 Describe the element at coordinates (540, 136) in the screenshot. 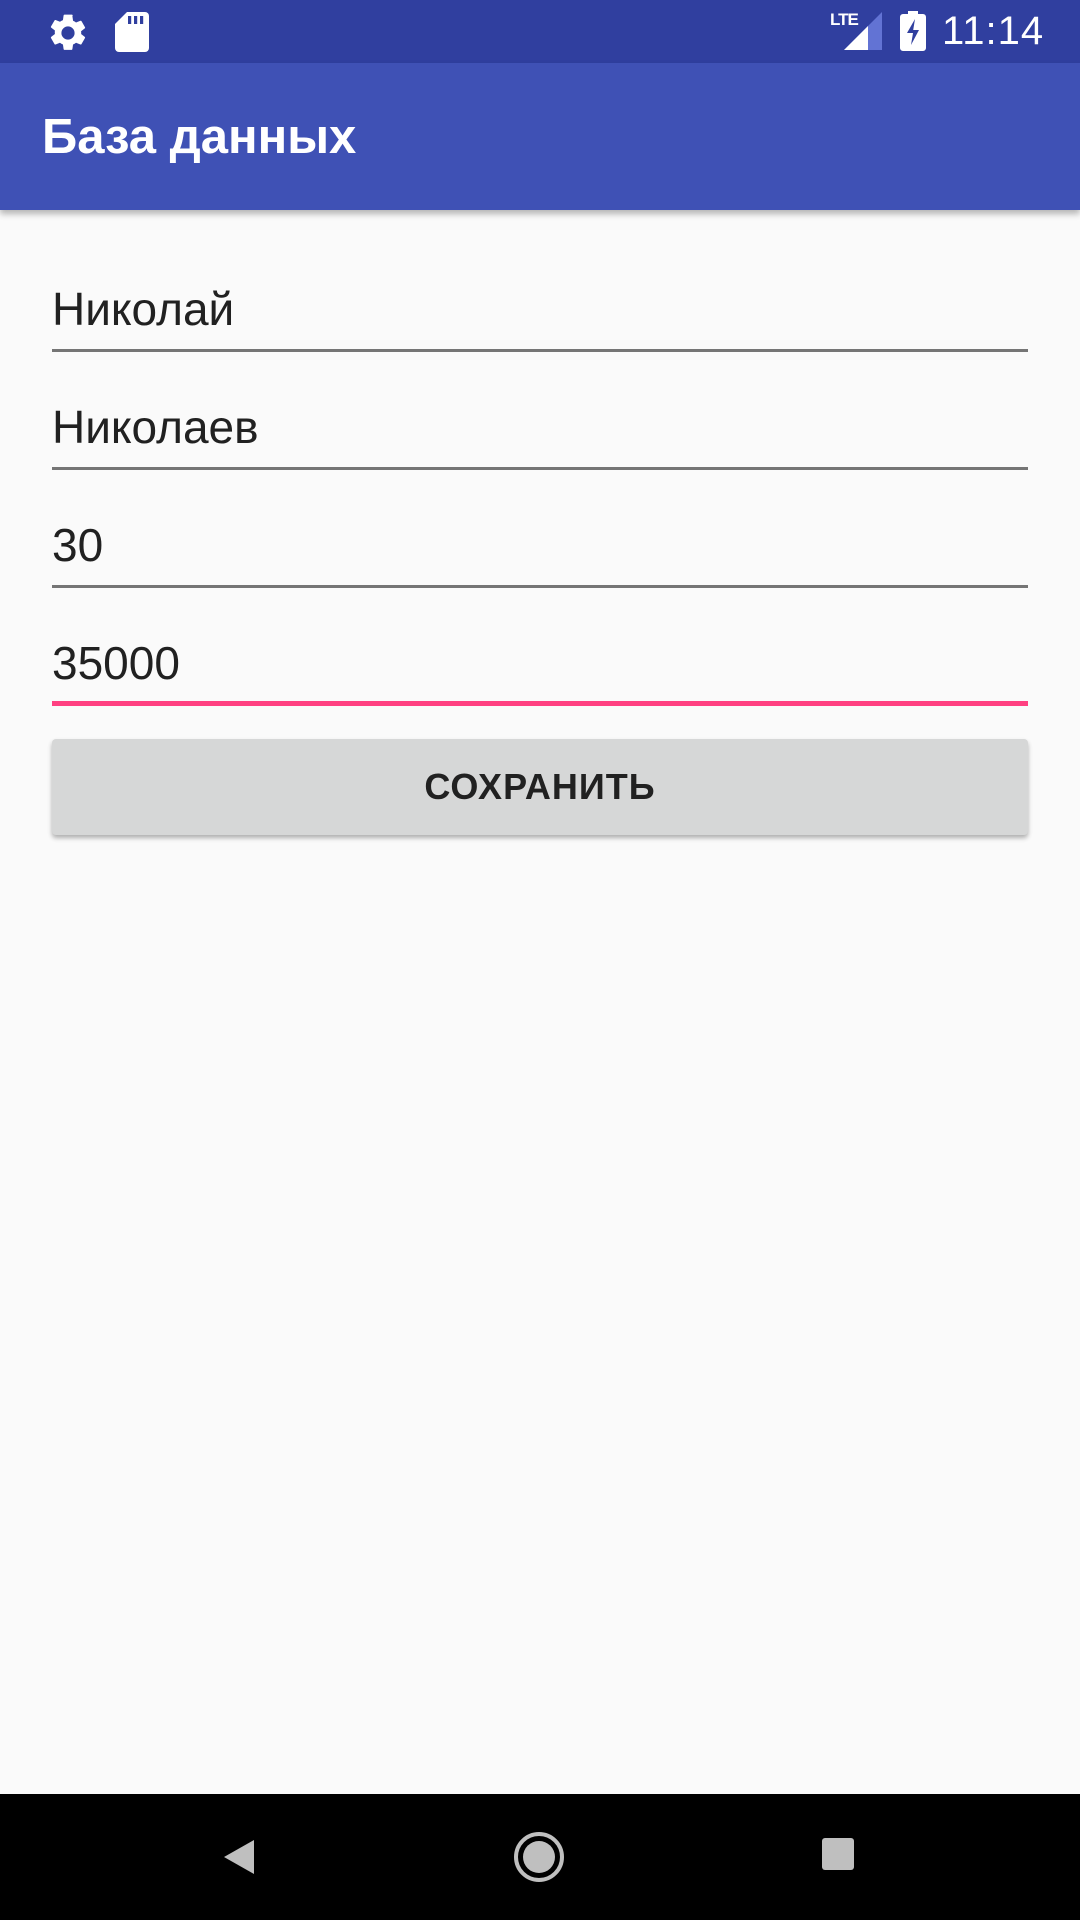

I see `app-bar: База данных` at that location.